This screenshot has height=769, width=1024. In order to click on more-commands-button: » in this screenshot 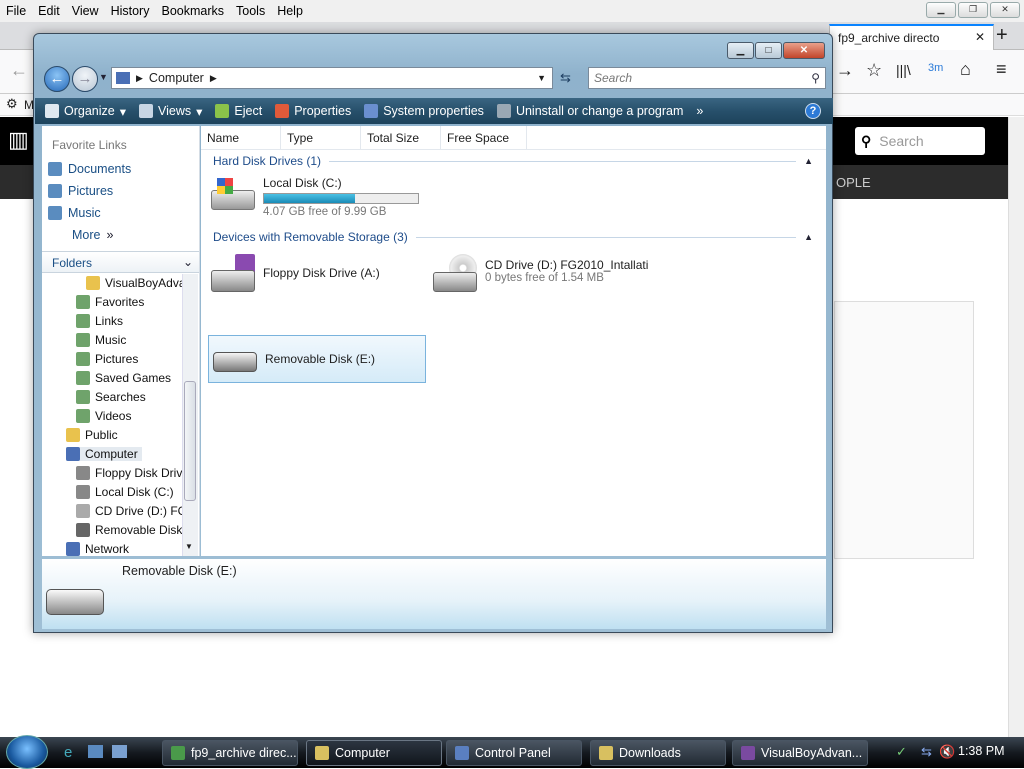, I will do `click(699, 111)`.